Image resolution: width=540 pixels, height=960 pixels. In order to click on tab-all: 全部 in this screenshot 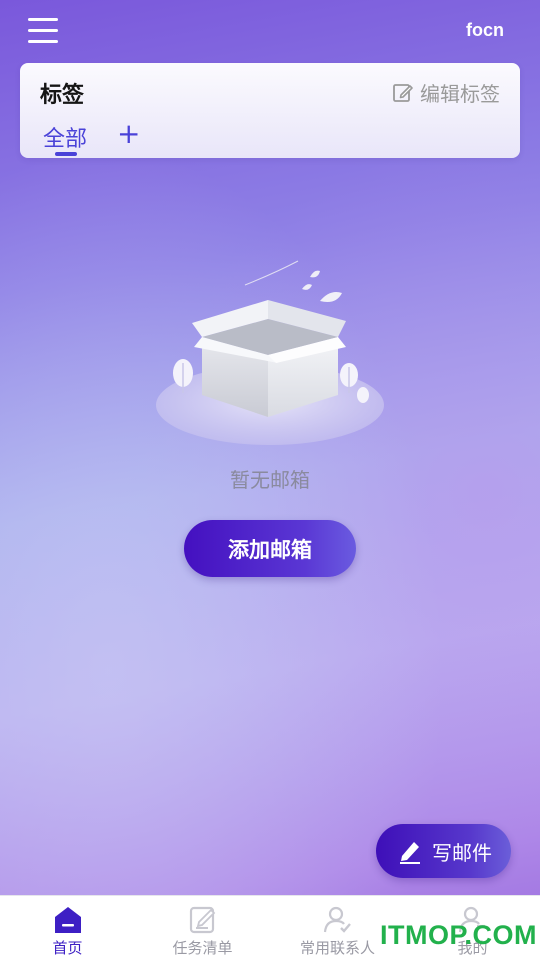, I will do `click(65, 137)`.